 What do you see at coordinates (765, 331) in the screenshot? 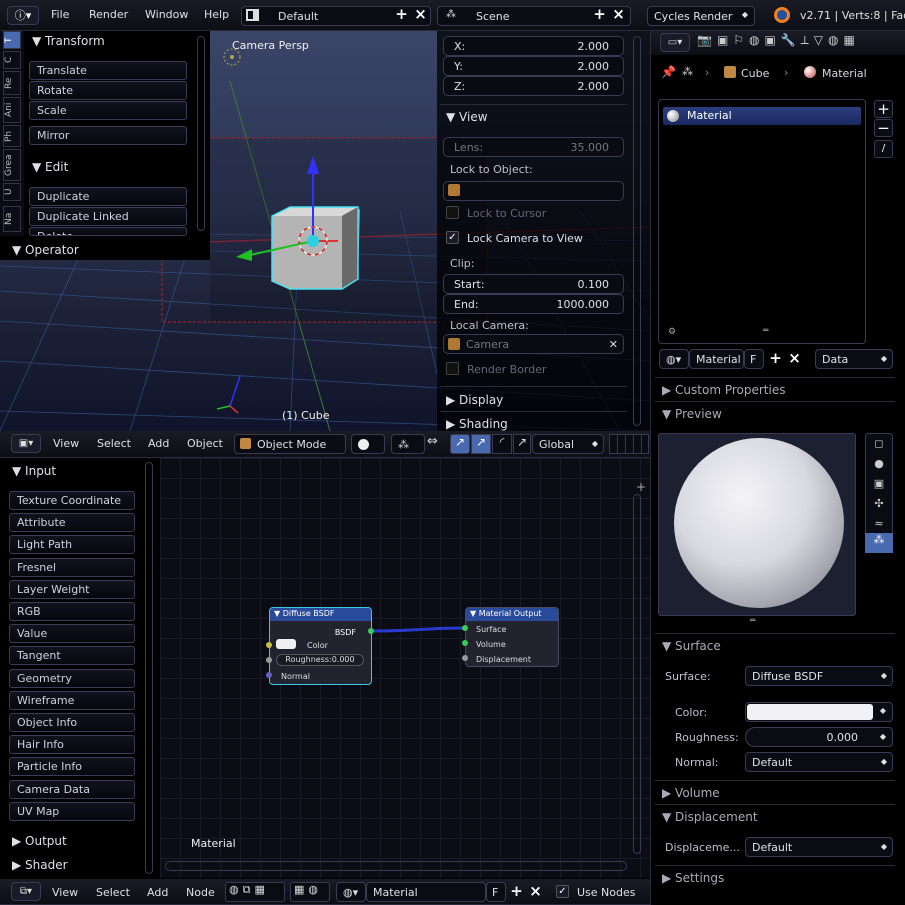
I see `list-resize-handle: ═` at bounding box center [765, 331].